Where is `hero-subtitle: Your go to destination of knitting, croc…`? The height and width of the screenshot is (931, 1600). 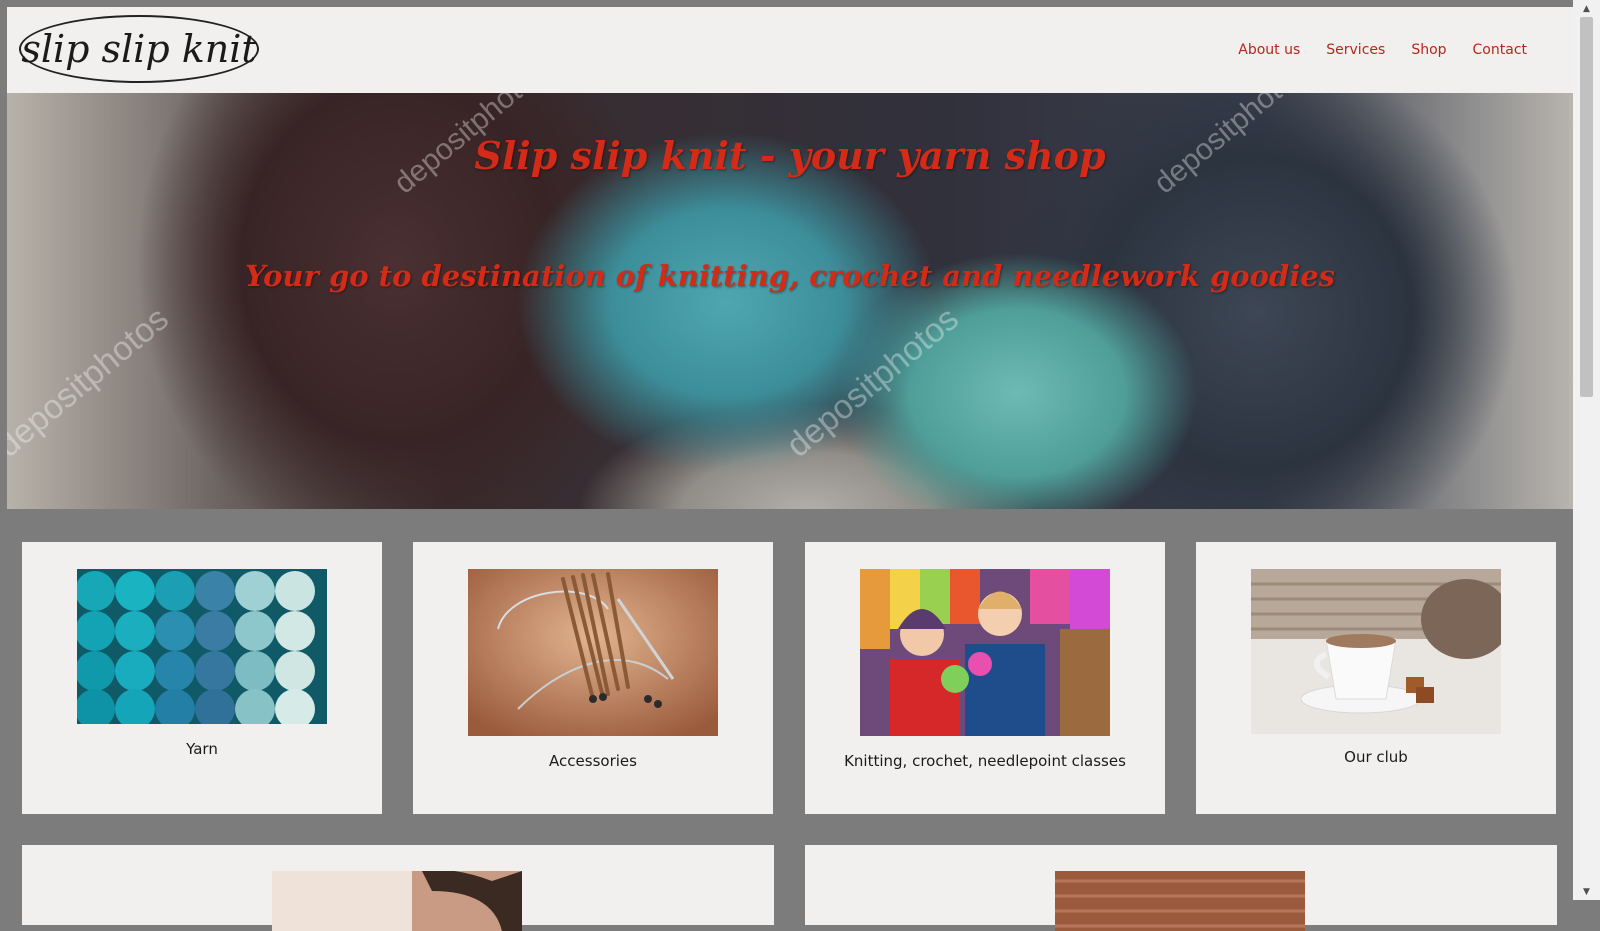
hero-subtitle: Your go to destination of knitting, croc… is located at coordinates (790, 276).